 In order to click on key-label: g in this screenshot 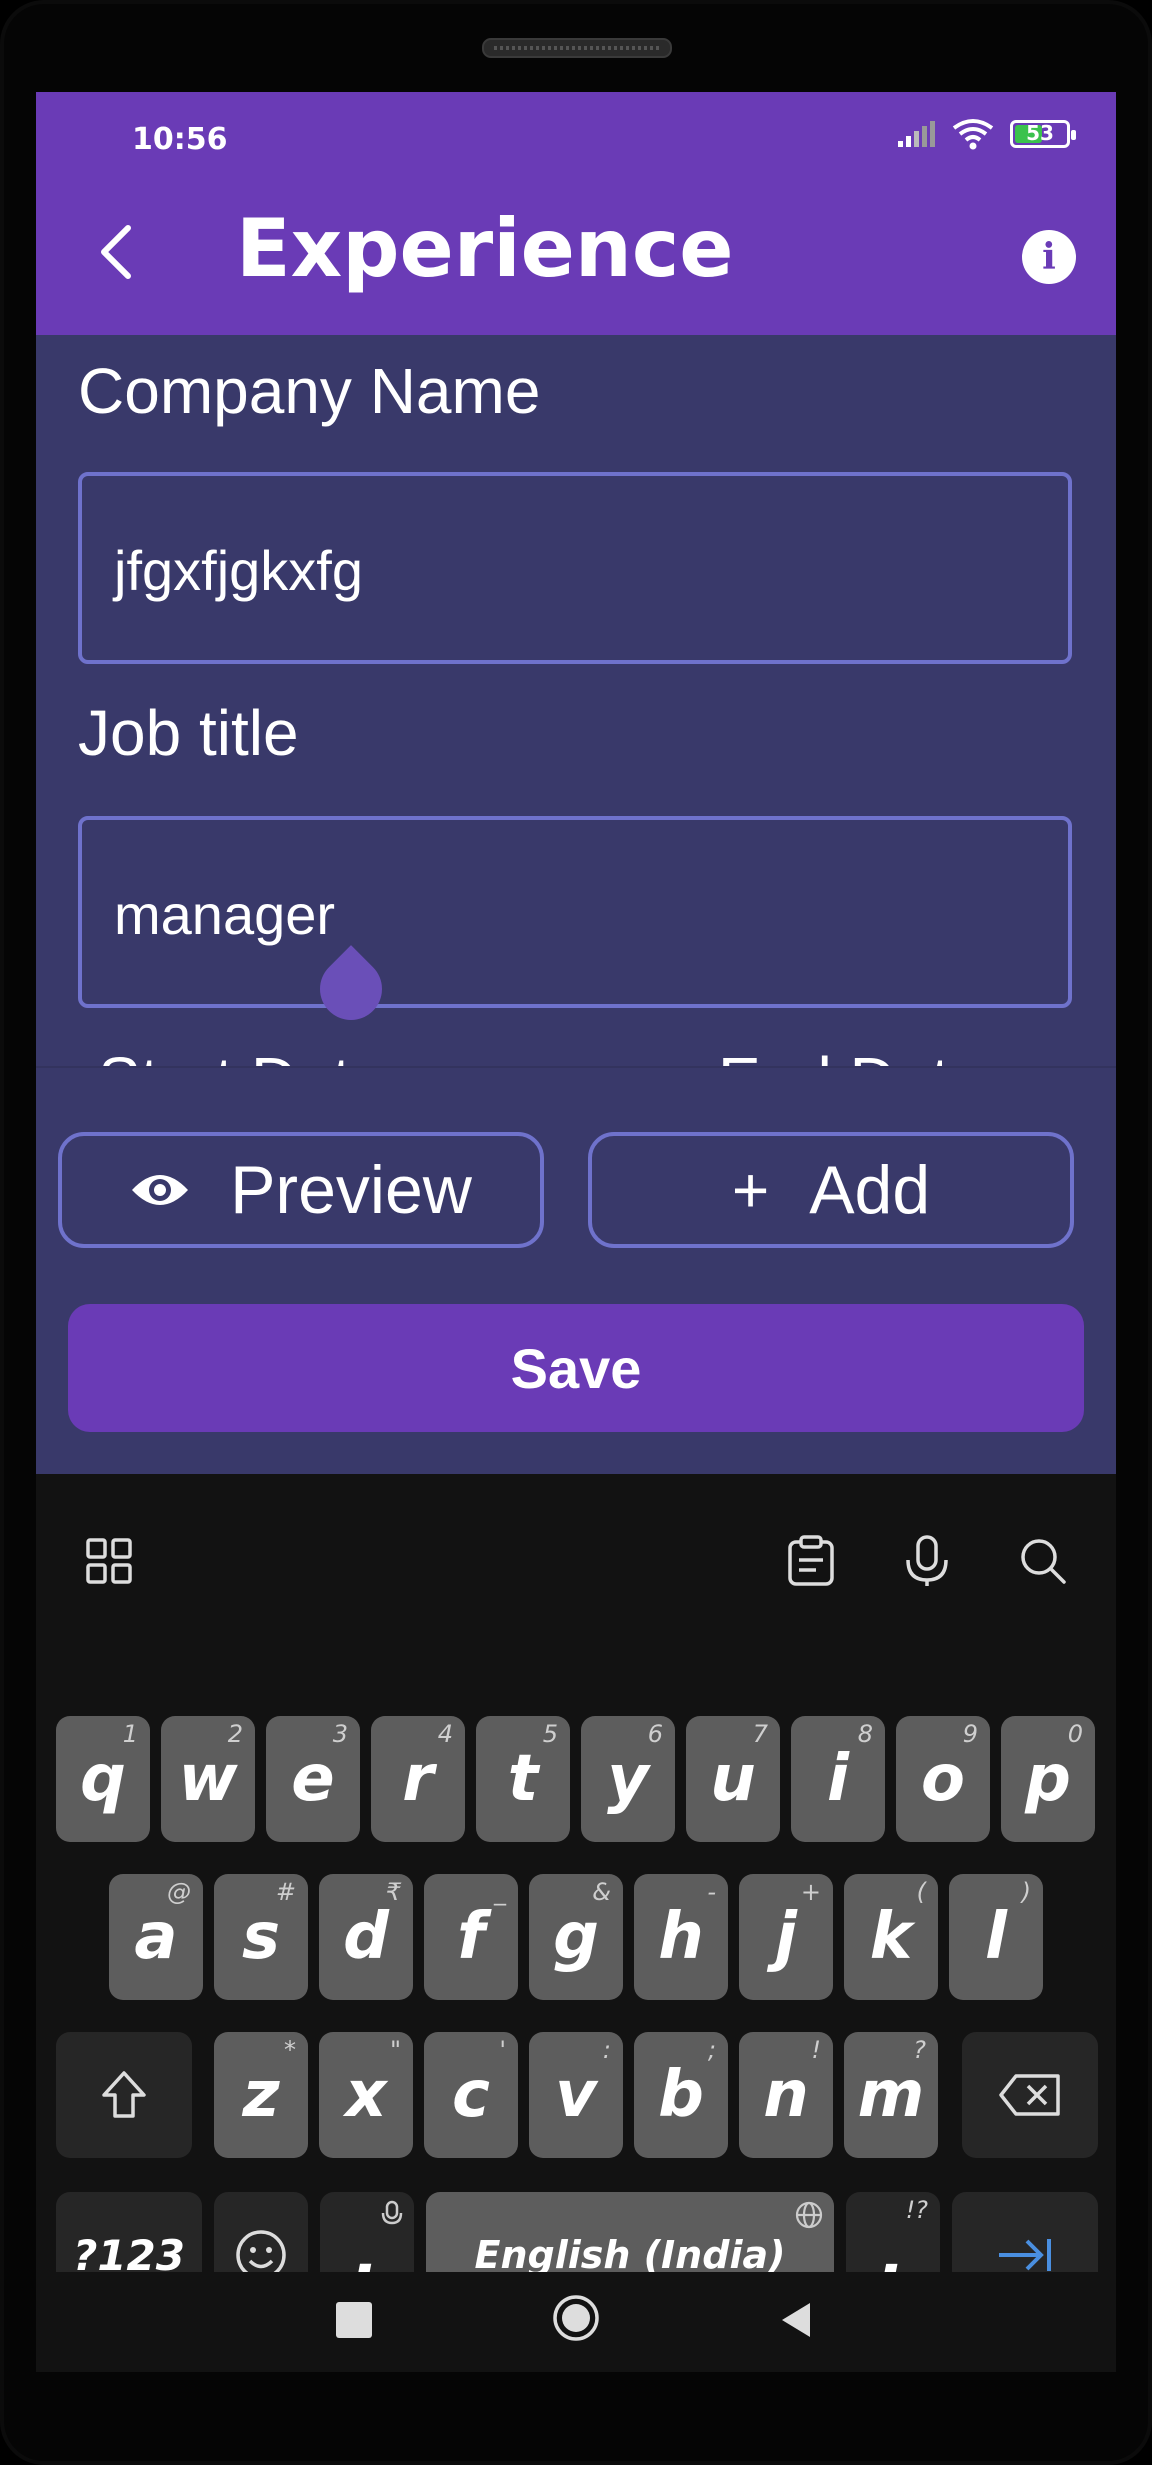, I will do `click(576, 1937)`.